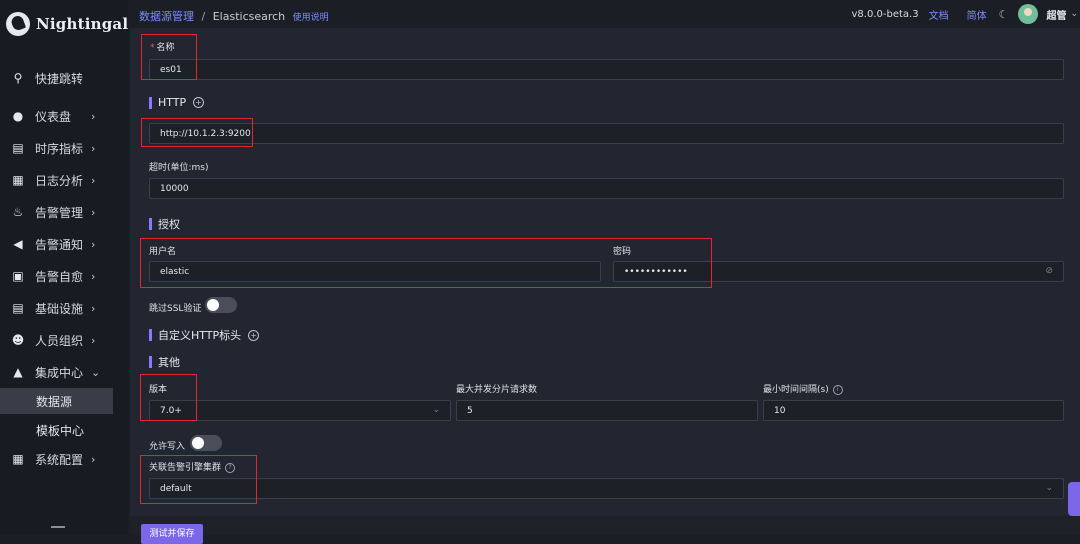 The width and height of the screenshot is (1080, 544). I want to click on app-name: Nightingale, so click(87, 24).